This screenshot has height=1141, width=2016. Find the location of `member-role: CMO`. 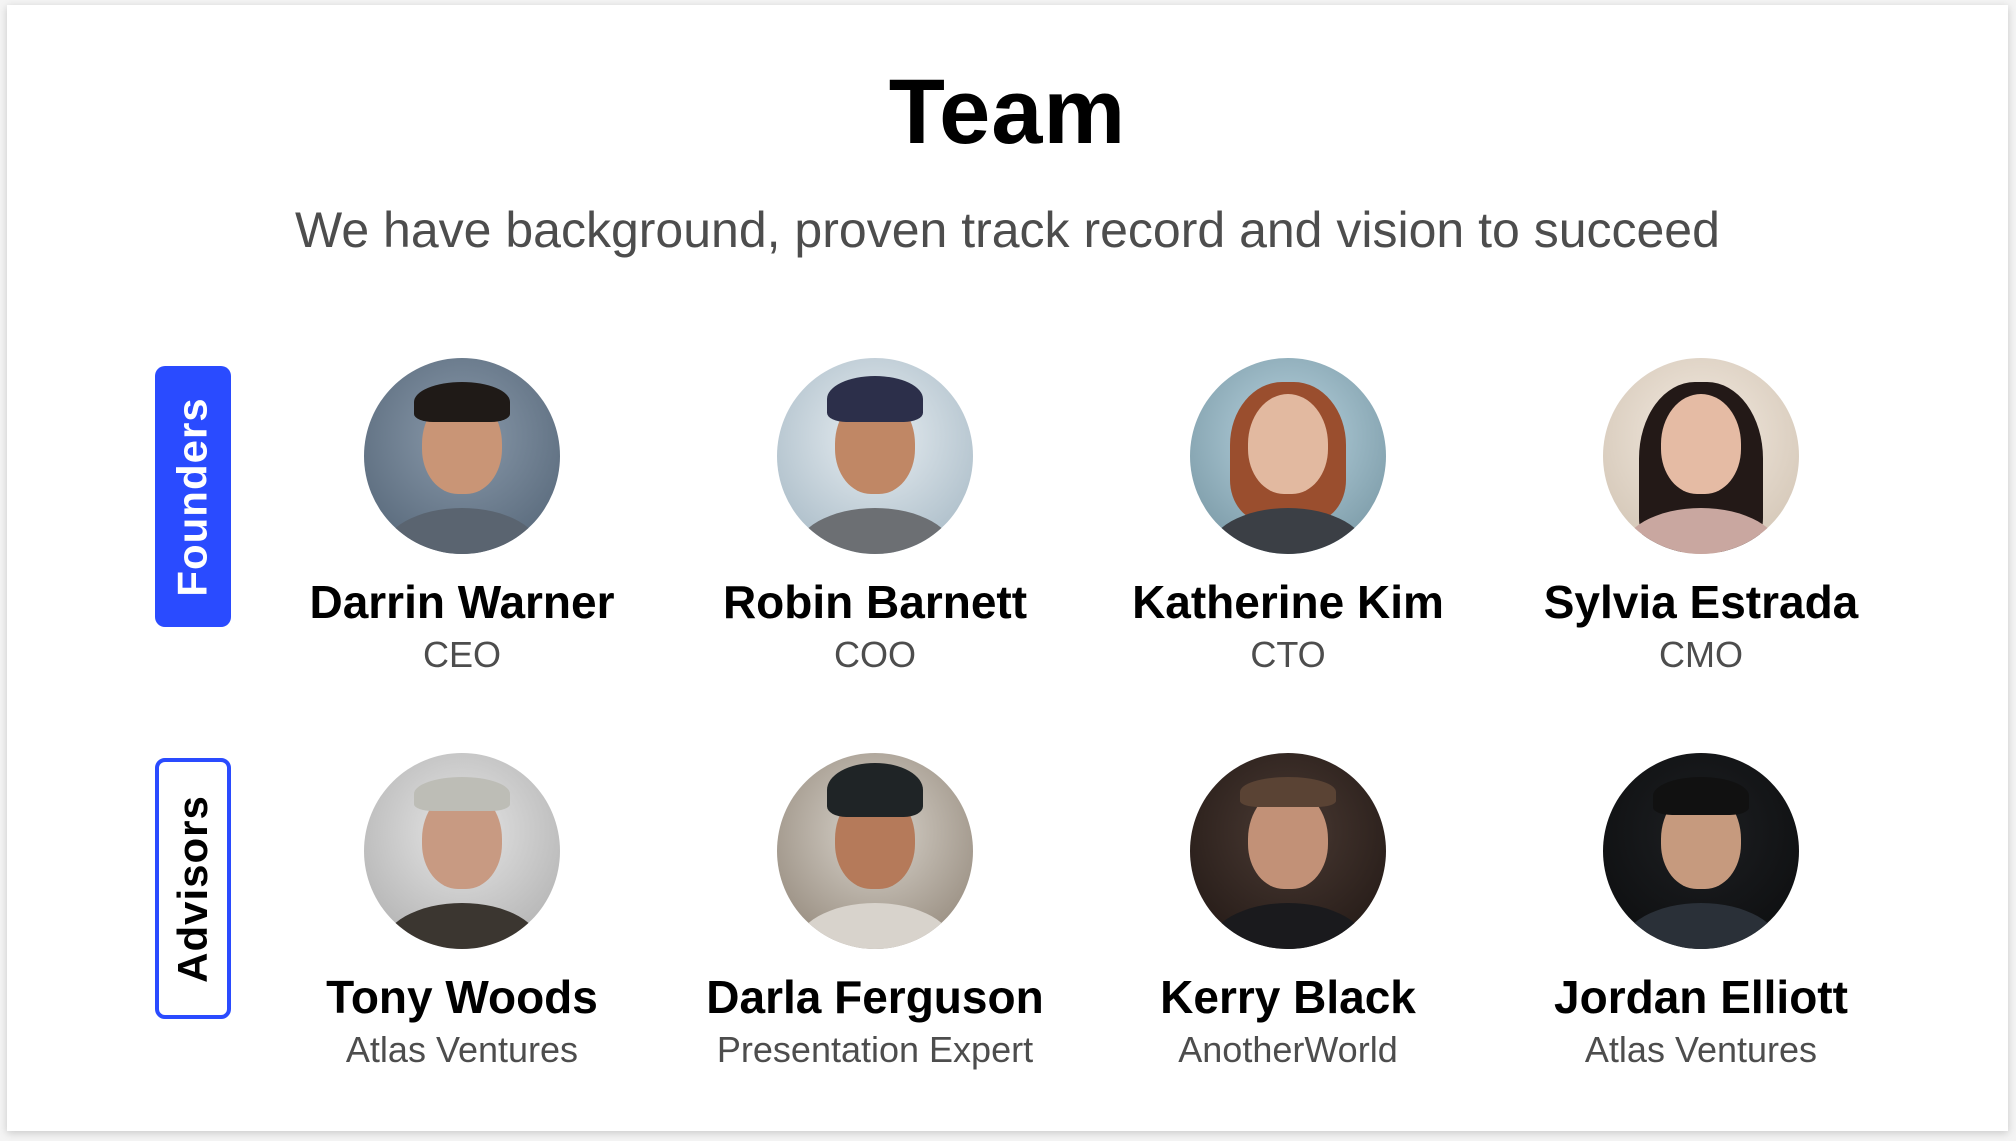

member-role: CMO is located at coordinates (1701, 654).